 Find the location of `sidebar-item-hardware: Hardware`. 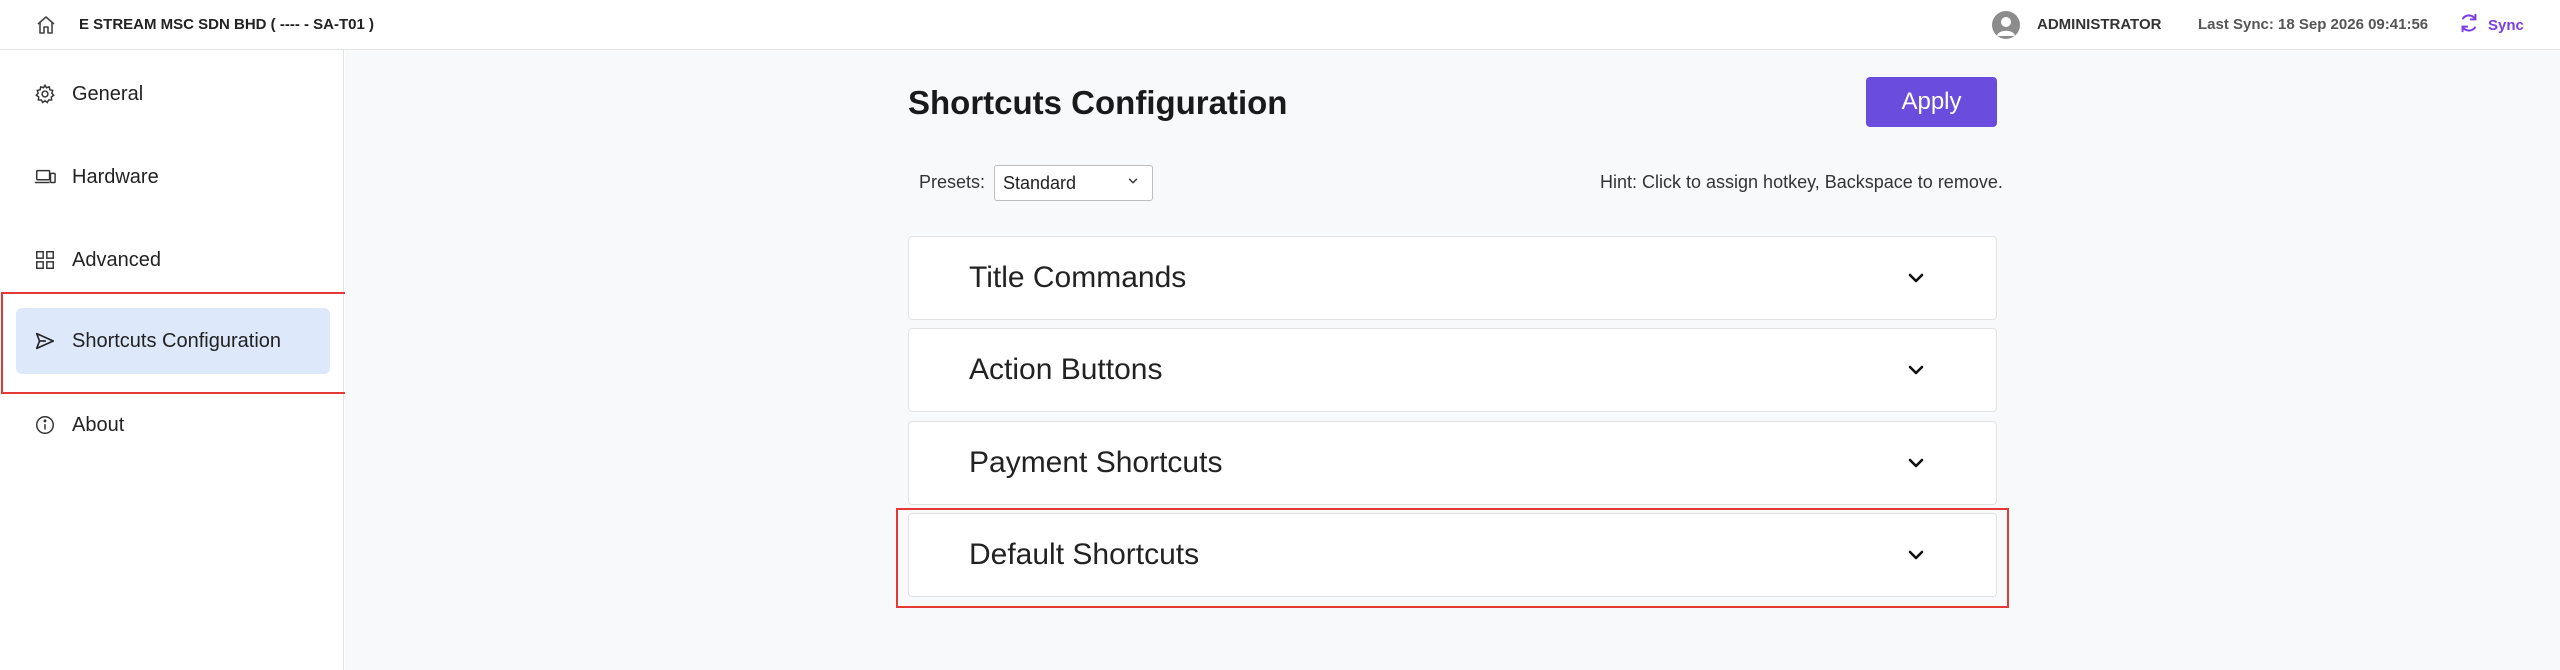

sidebar-item-hardware: Hardware is located at coordinates (173, 177).